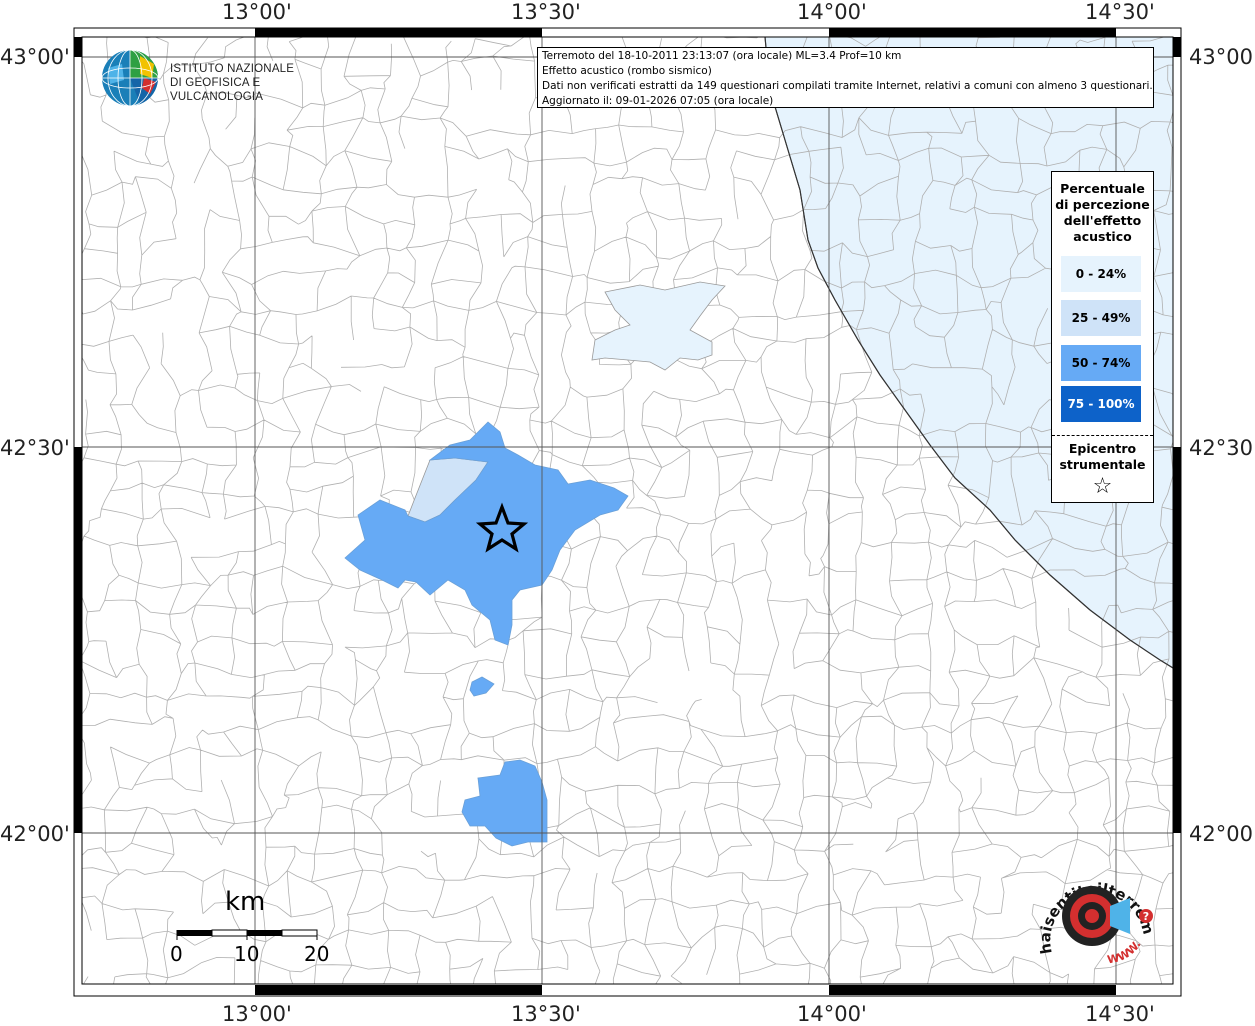 This screenshot has width=1255, height=1026. I want to click on scale-tick-10: 10, so click(247, 954).